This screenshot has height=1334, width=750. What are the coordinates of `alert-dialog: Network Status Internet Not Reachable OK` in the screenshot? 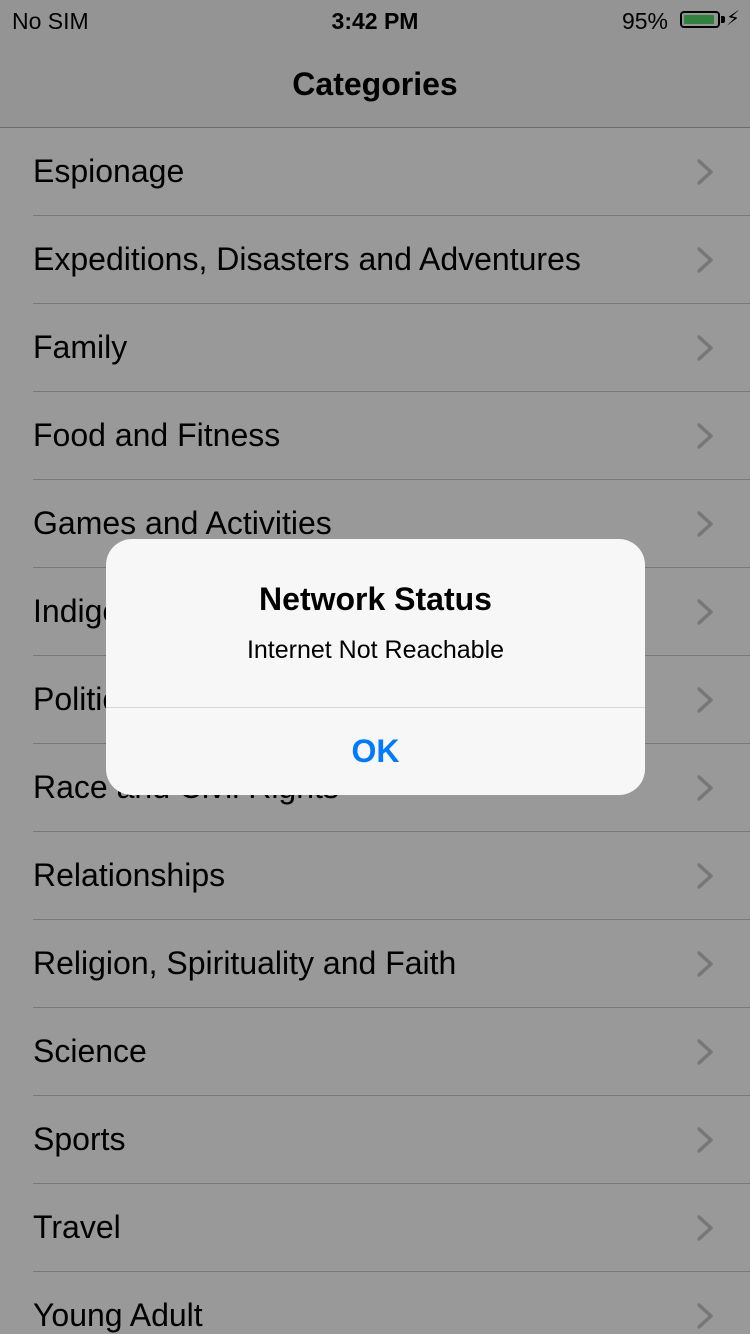 It's located at (375, 667).